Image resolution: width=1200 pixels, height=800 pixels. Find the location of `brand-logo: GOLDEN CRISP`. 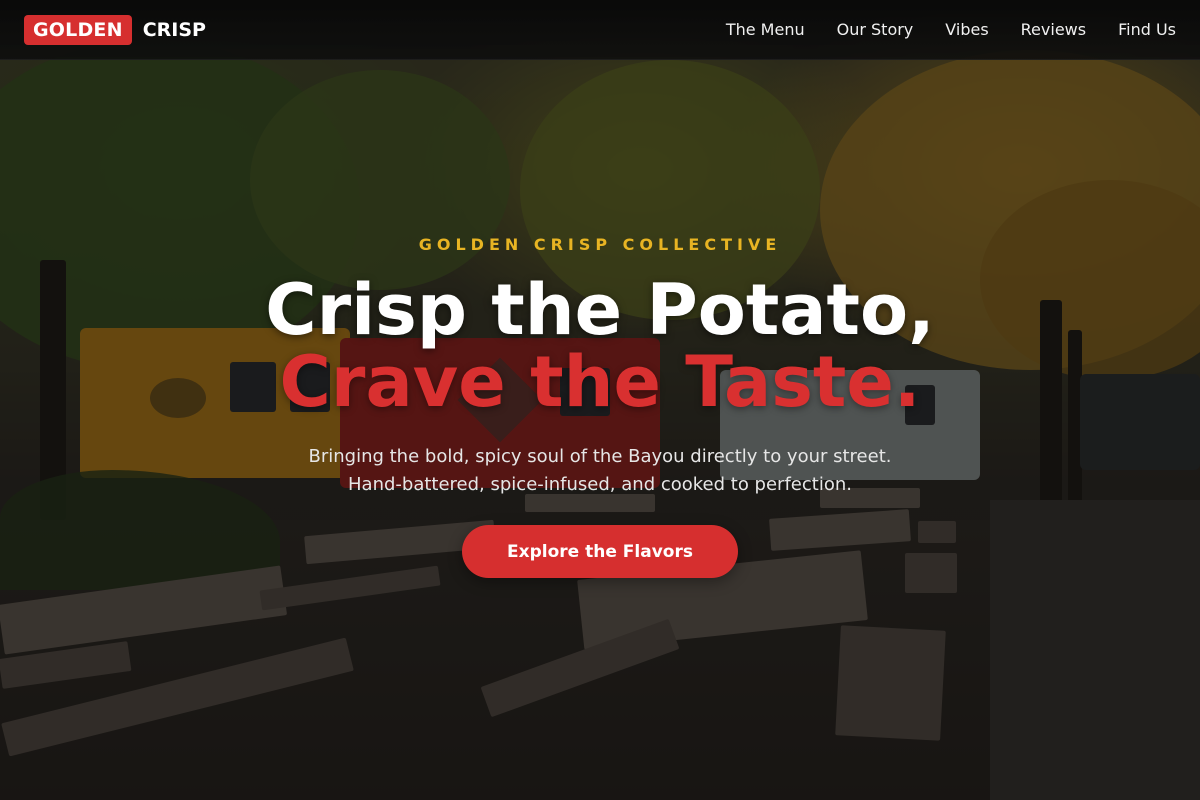

brand-logo: GOLDEN CRISP is located at coordinates (115, 29).